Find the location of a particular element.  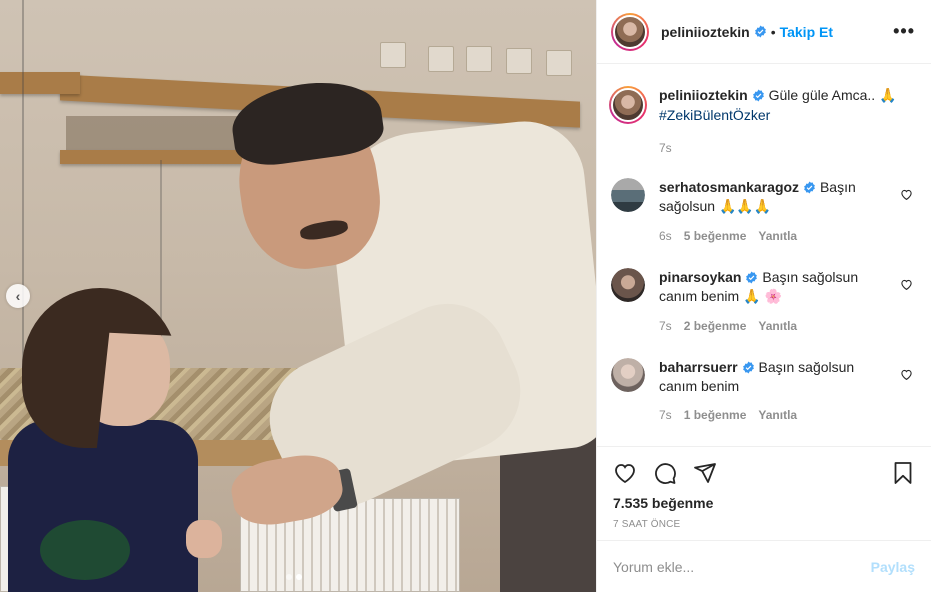

bookmark-icon is located at coordinates (903, 473).